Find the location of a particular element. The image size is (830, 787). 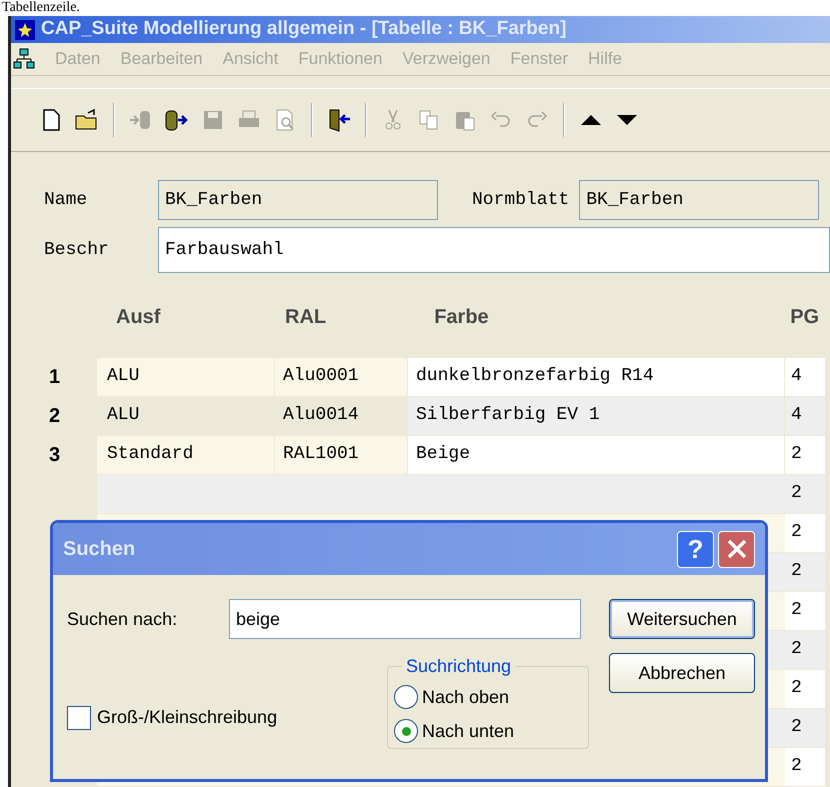

window-title: CAP_Suite Modellierung allgemein - [Tabelle : BK_Farben] is located at coordinates (303, 29).